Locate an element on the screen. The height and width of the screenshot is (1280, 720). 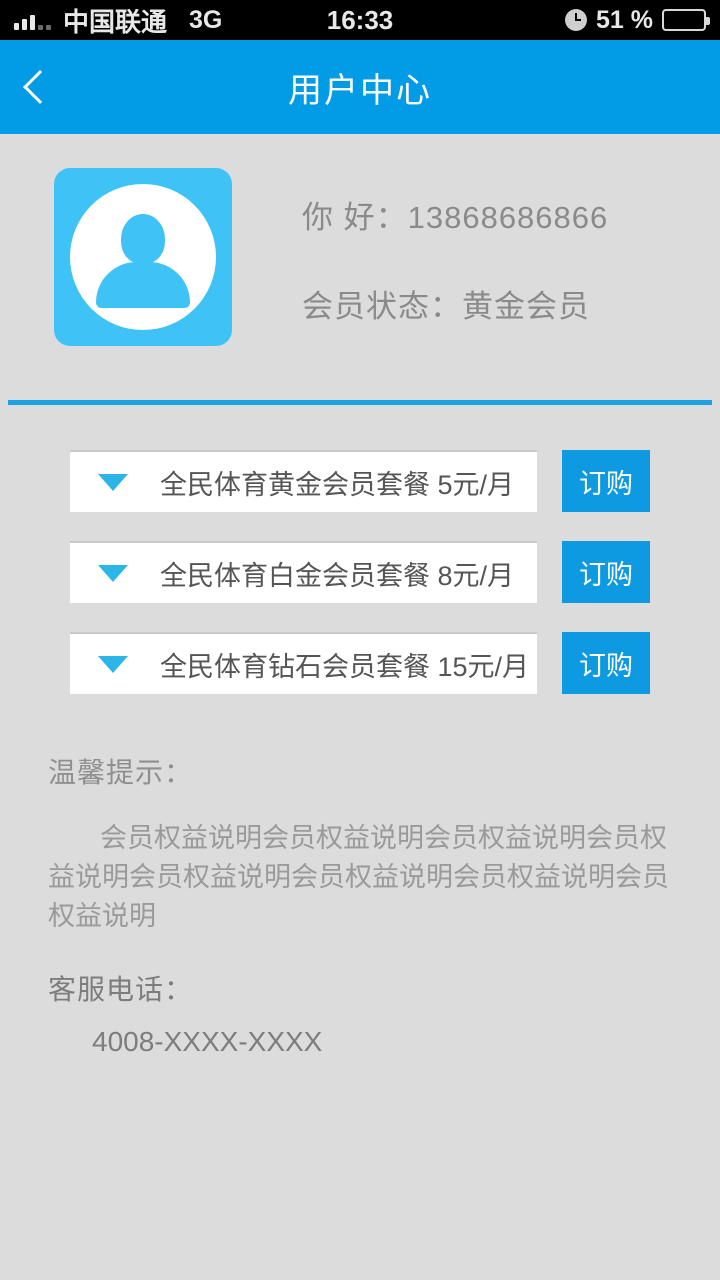
service-phone-title: 客服电话： is located at coordinates (121, 990).